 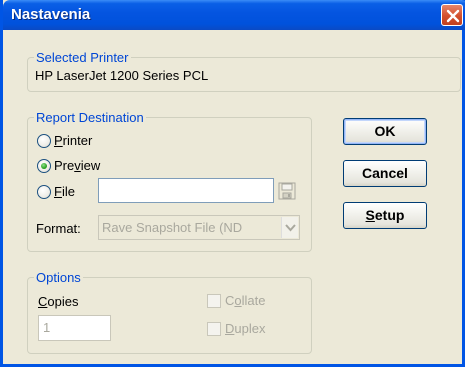 I want to click on copies-label-post: opies, so click(x=63, y=301).